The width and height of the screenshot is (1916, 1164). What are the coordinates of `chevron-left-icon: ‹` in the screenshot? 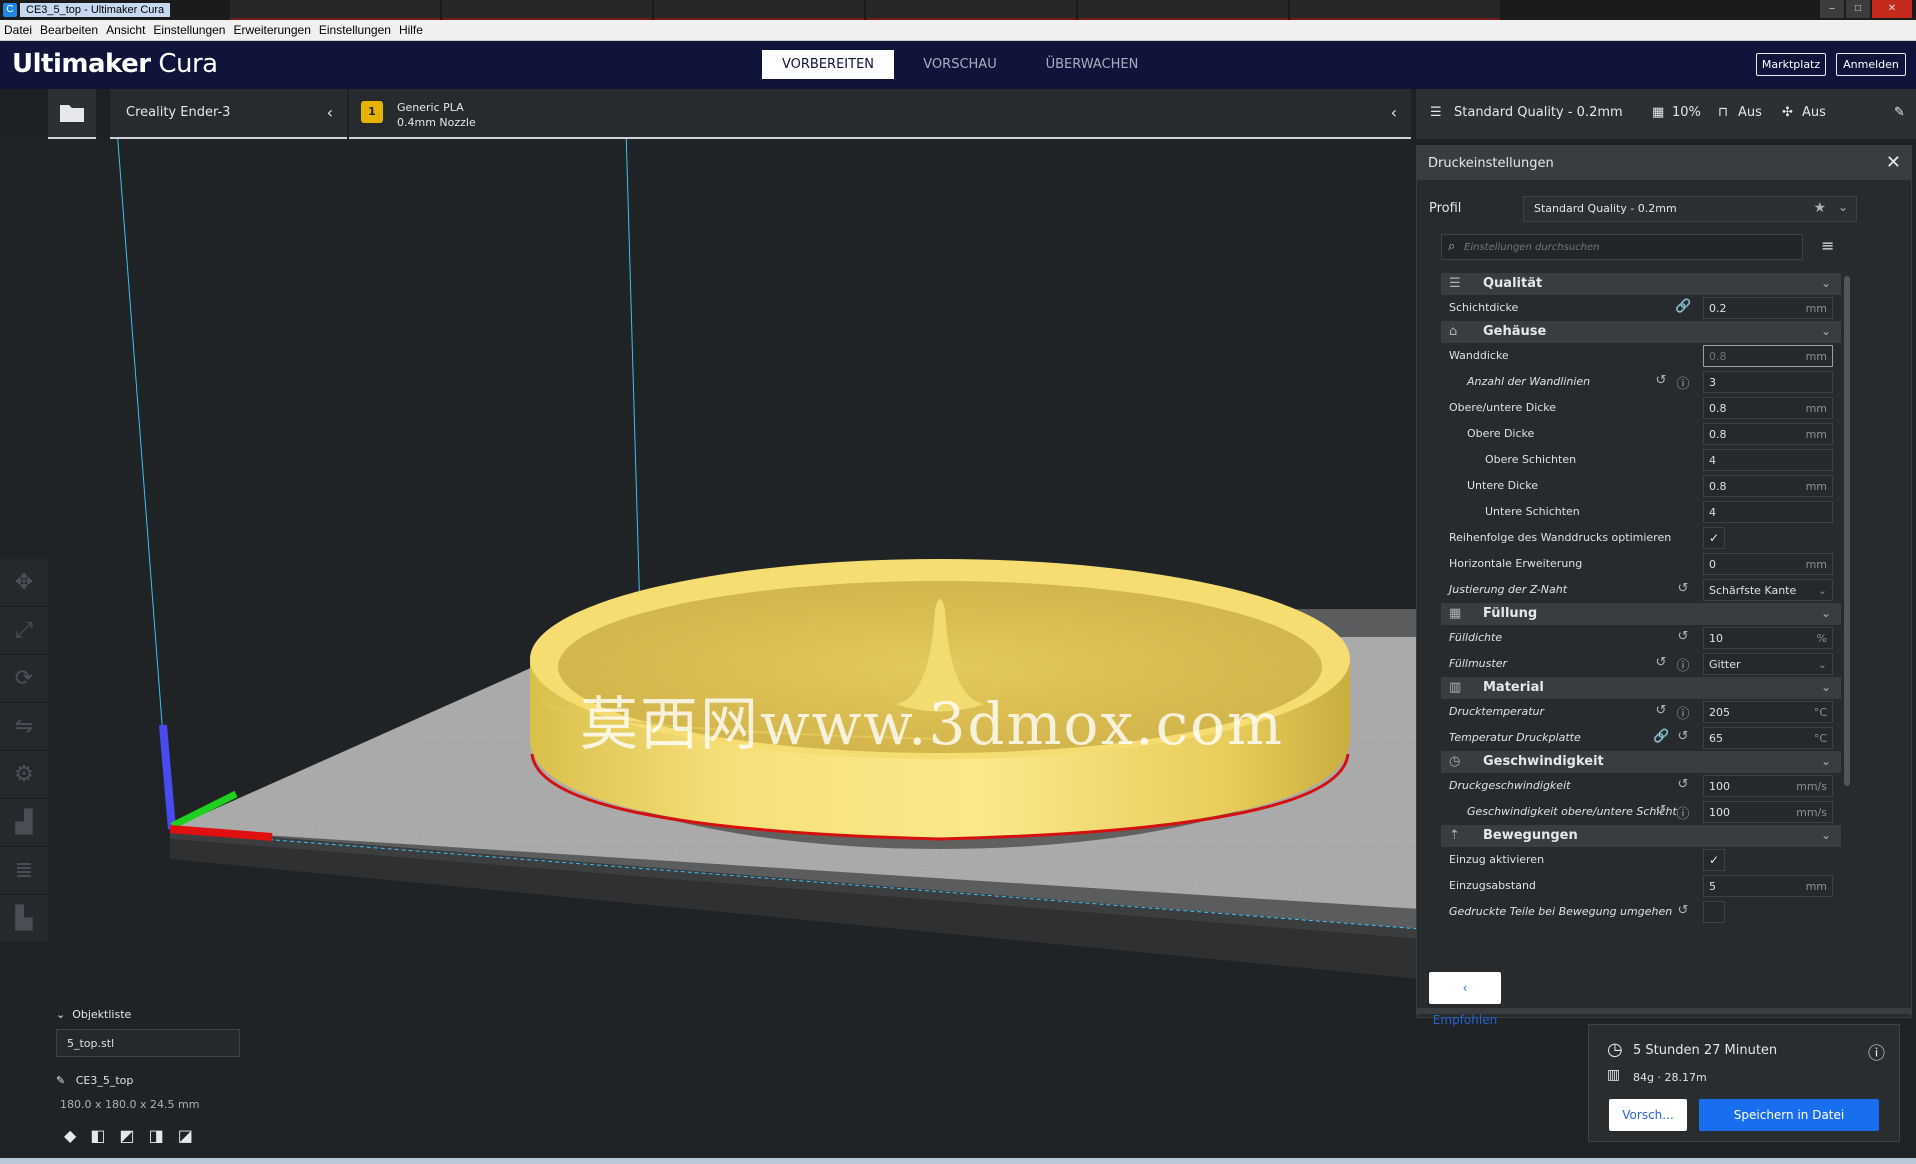 It's located at (1393, 112).